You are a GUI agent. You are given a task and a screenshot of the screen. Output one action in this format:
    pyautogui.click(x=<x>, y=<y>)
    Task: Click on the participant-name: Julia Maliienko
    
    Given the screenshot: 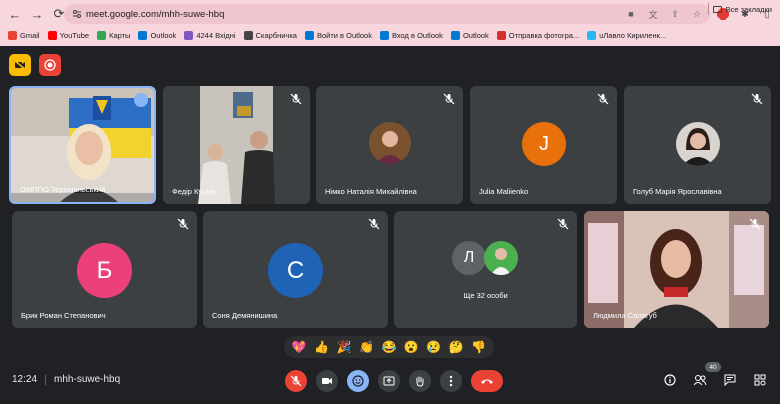 What is the action you would take?
    pyautogui.click(x=504, y=191)
    